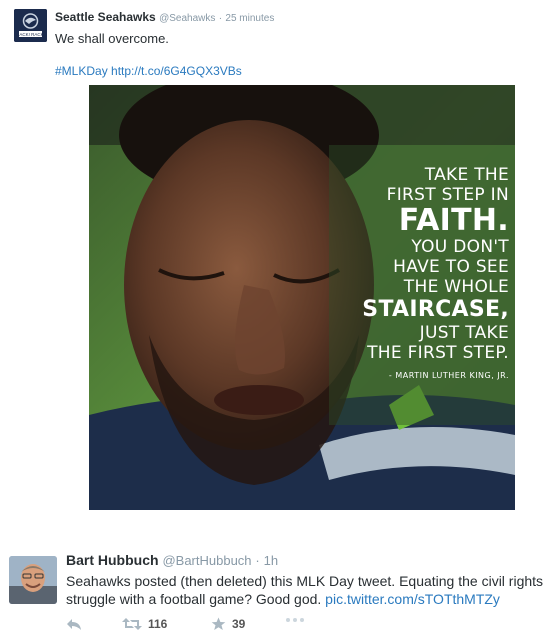 This screenshot has width=558, height=643. I want to click on tweet2-timestamp: 1h, so click(271, 560).